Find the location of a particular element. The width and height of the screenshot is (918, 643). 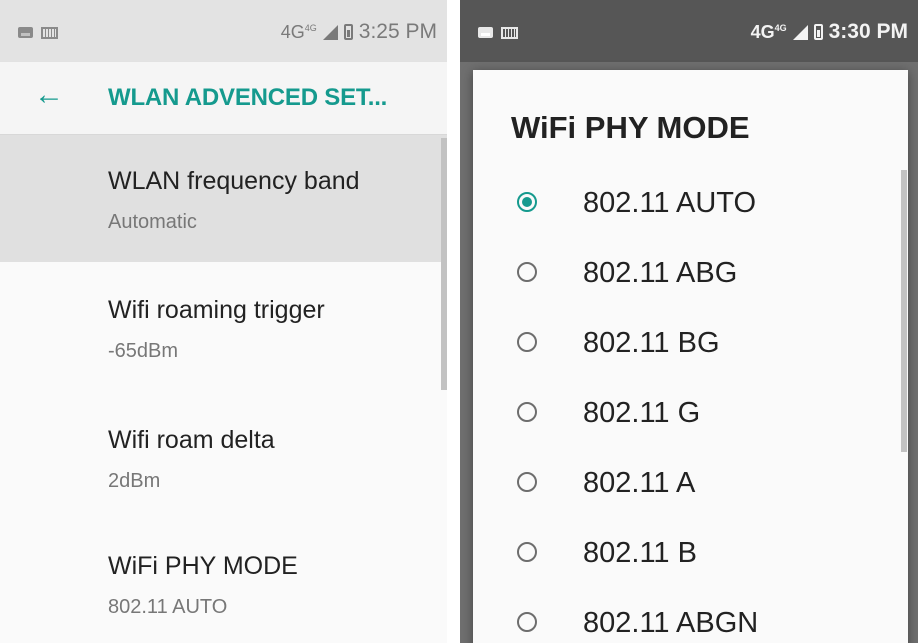

scrollbar is located at coordinates (904, 311).